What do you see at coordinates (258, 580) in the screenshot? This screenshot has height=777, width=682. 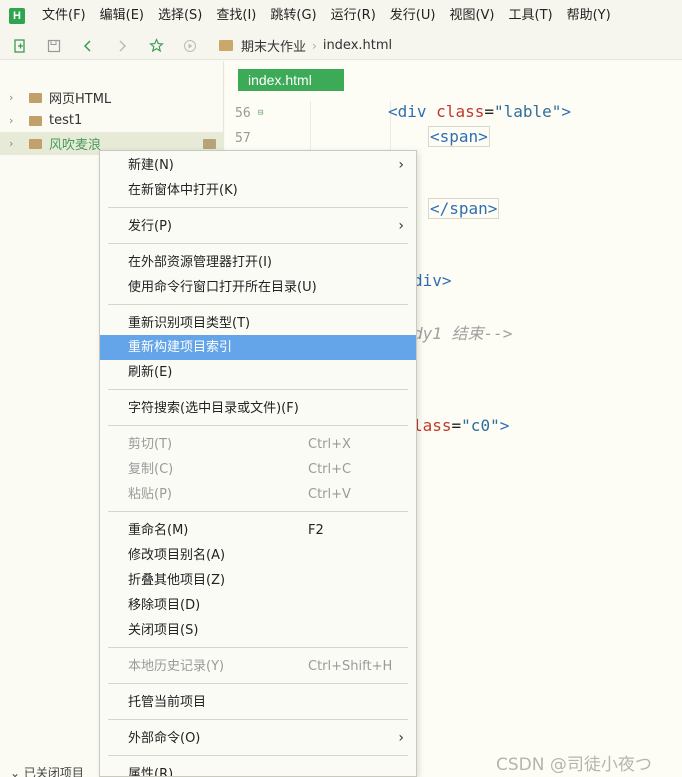 I see `menu-item-collapse-others: 折叠其他项目(Z)` at bounding box center [258, 580].